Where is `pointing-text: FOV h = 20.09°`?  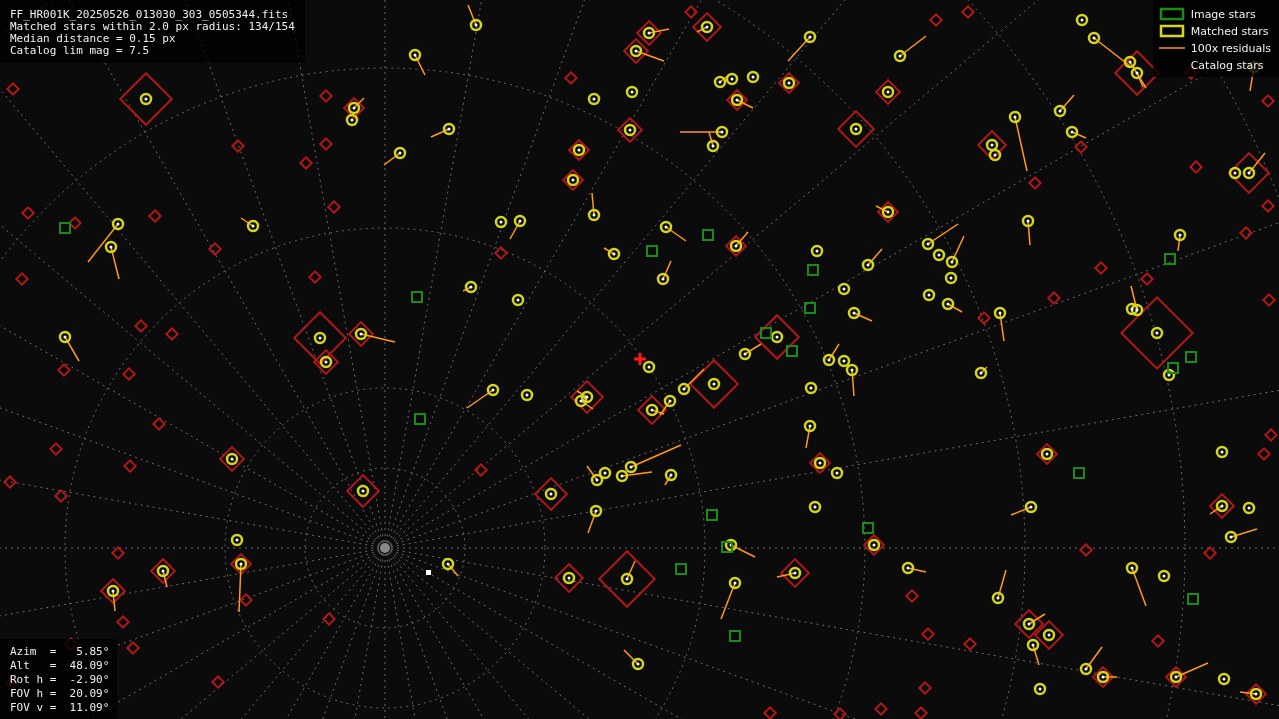
pointing-text: FOV h = 20.09° is located at coordinates (60, 694).